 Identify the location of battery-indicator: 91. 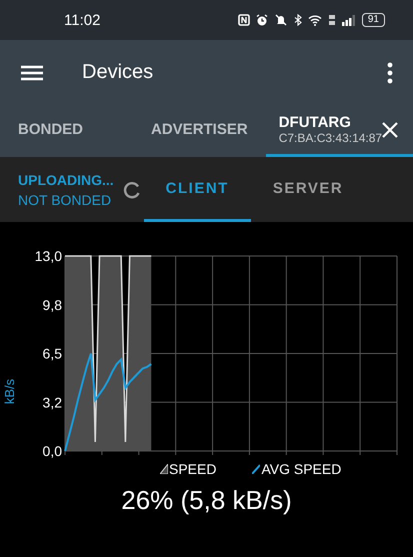
(373, 20).